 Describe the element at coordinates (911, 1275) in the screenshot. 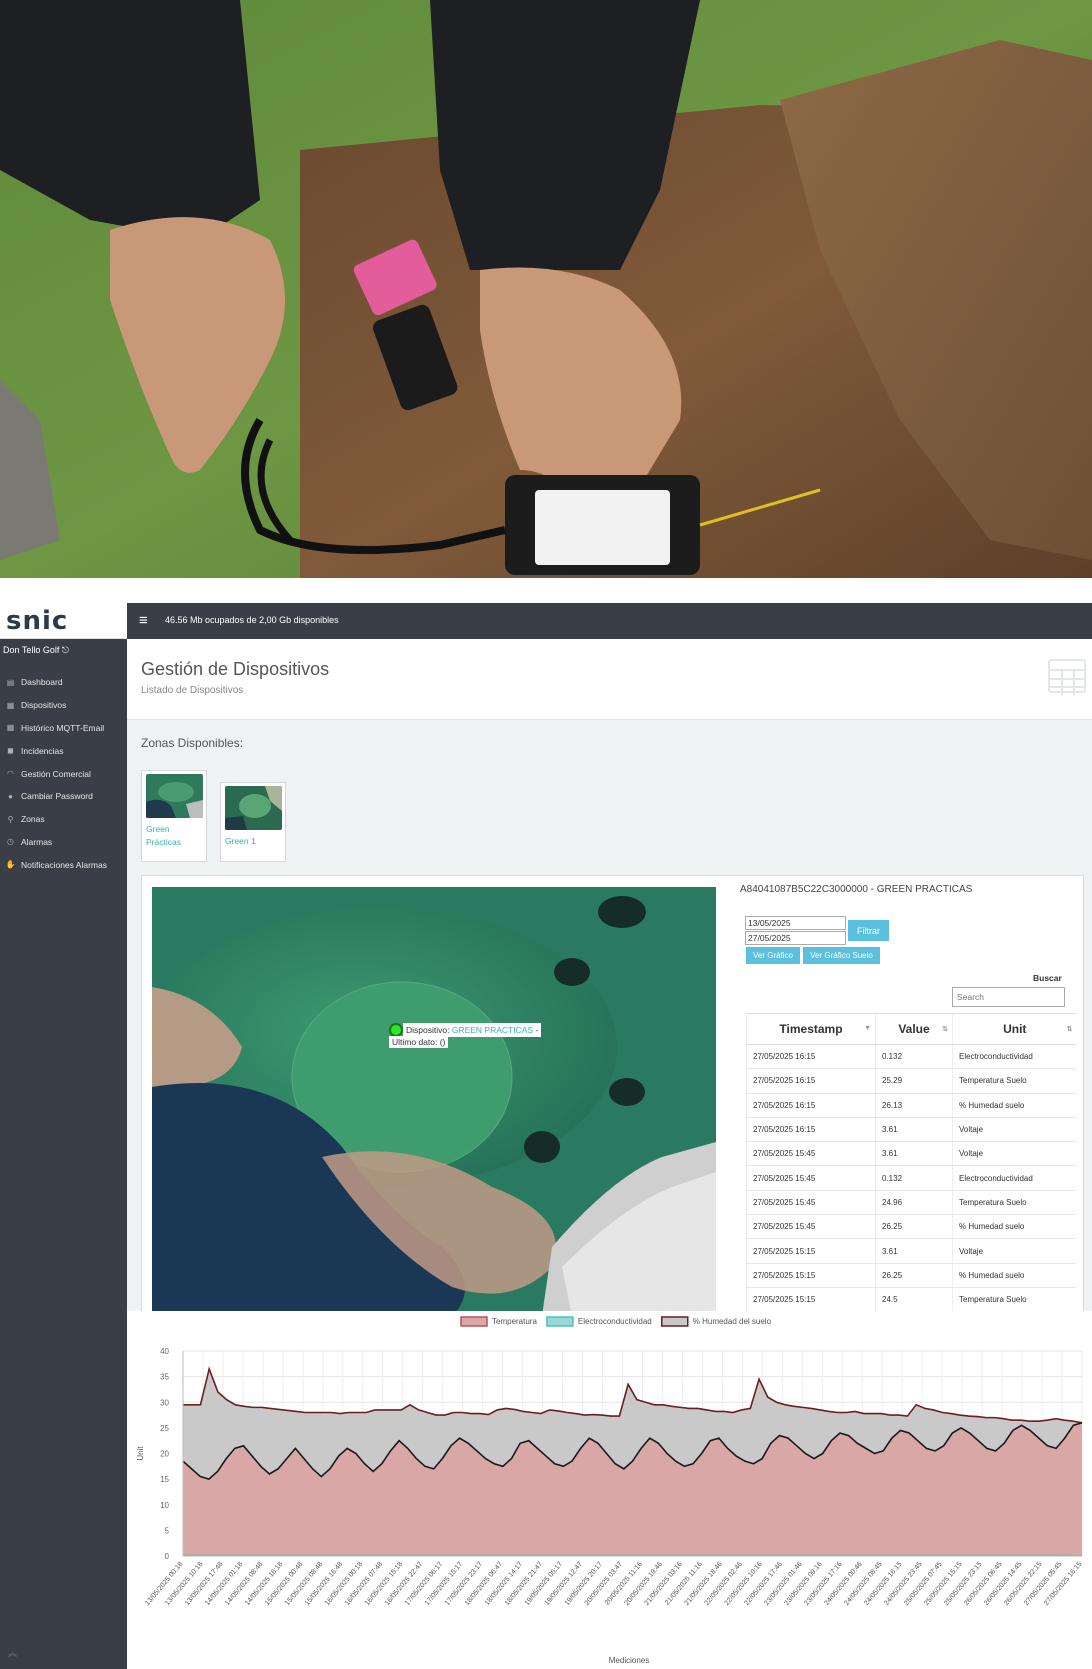

I see `table-row: 27/05/2025 15:15 26.25% Humedad suelo` at that location.